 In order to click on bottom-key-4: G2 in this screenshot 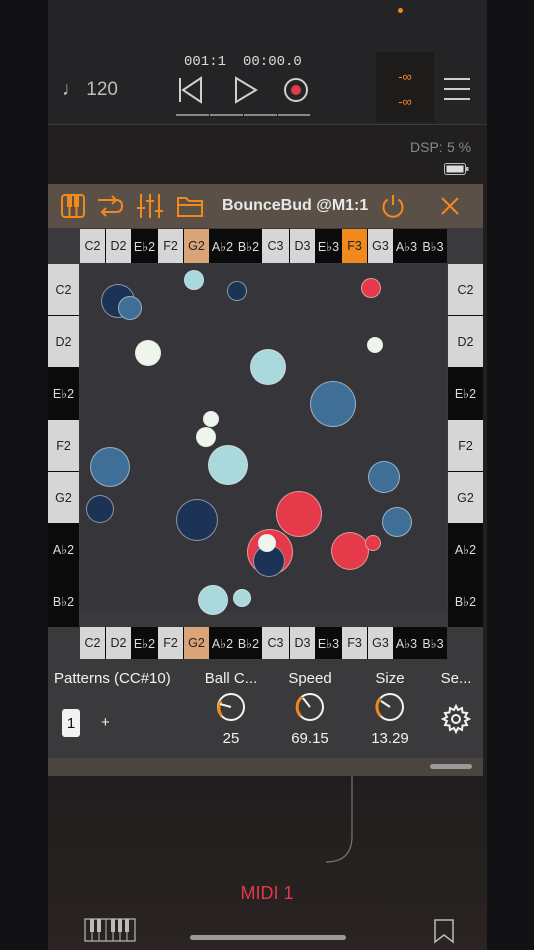, I will do `click(196, 643)`.